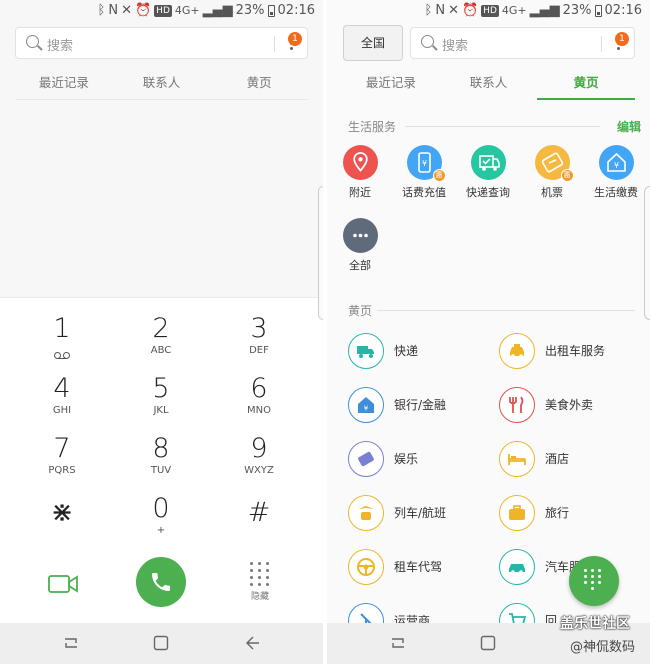 The height and width of the screenshot is (664, 650). Describe the element at coordinates (567, 175) in the screenshot. I see `promo-badge: 惠` at that location.